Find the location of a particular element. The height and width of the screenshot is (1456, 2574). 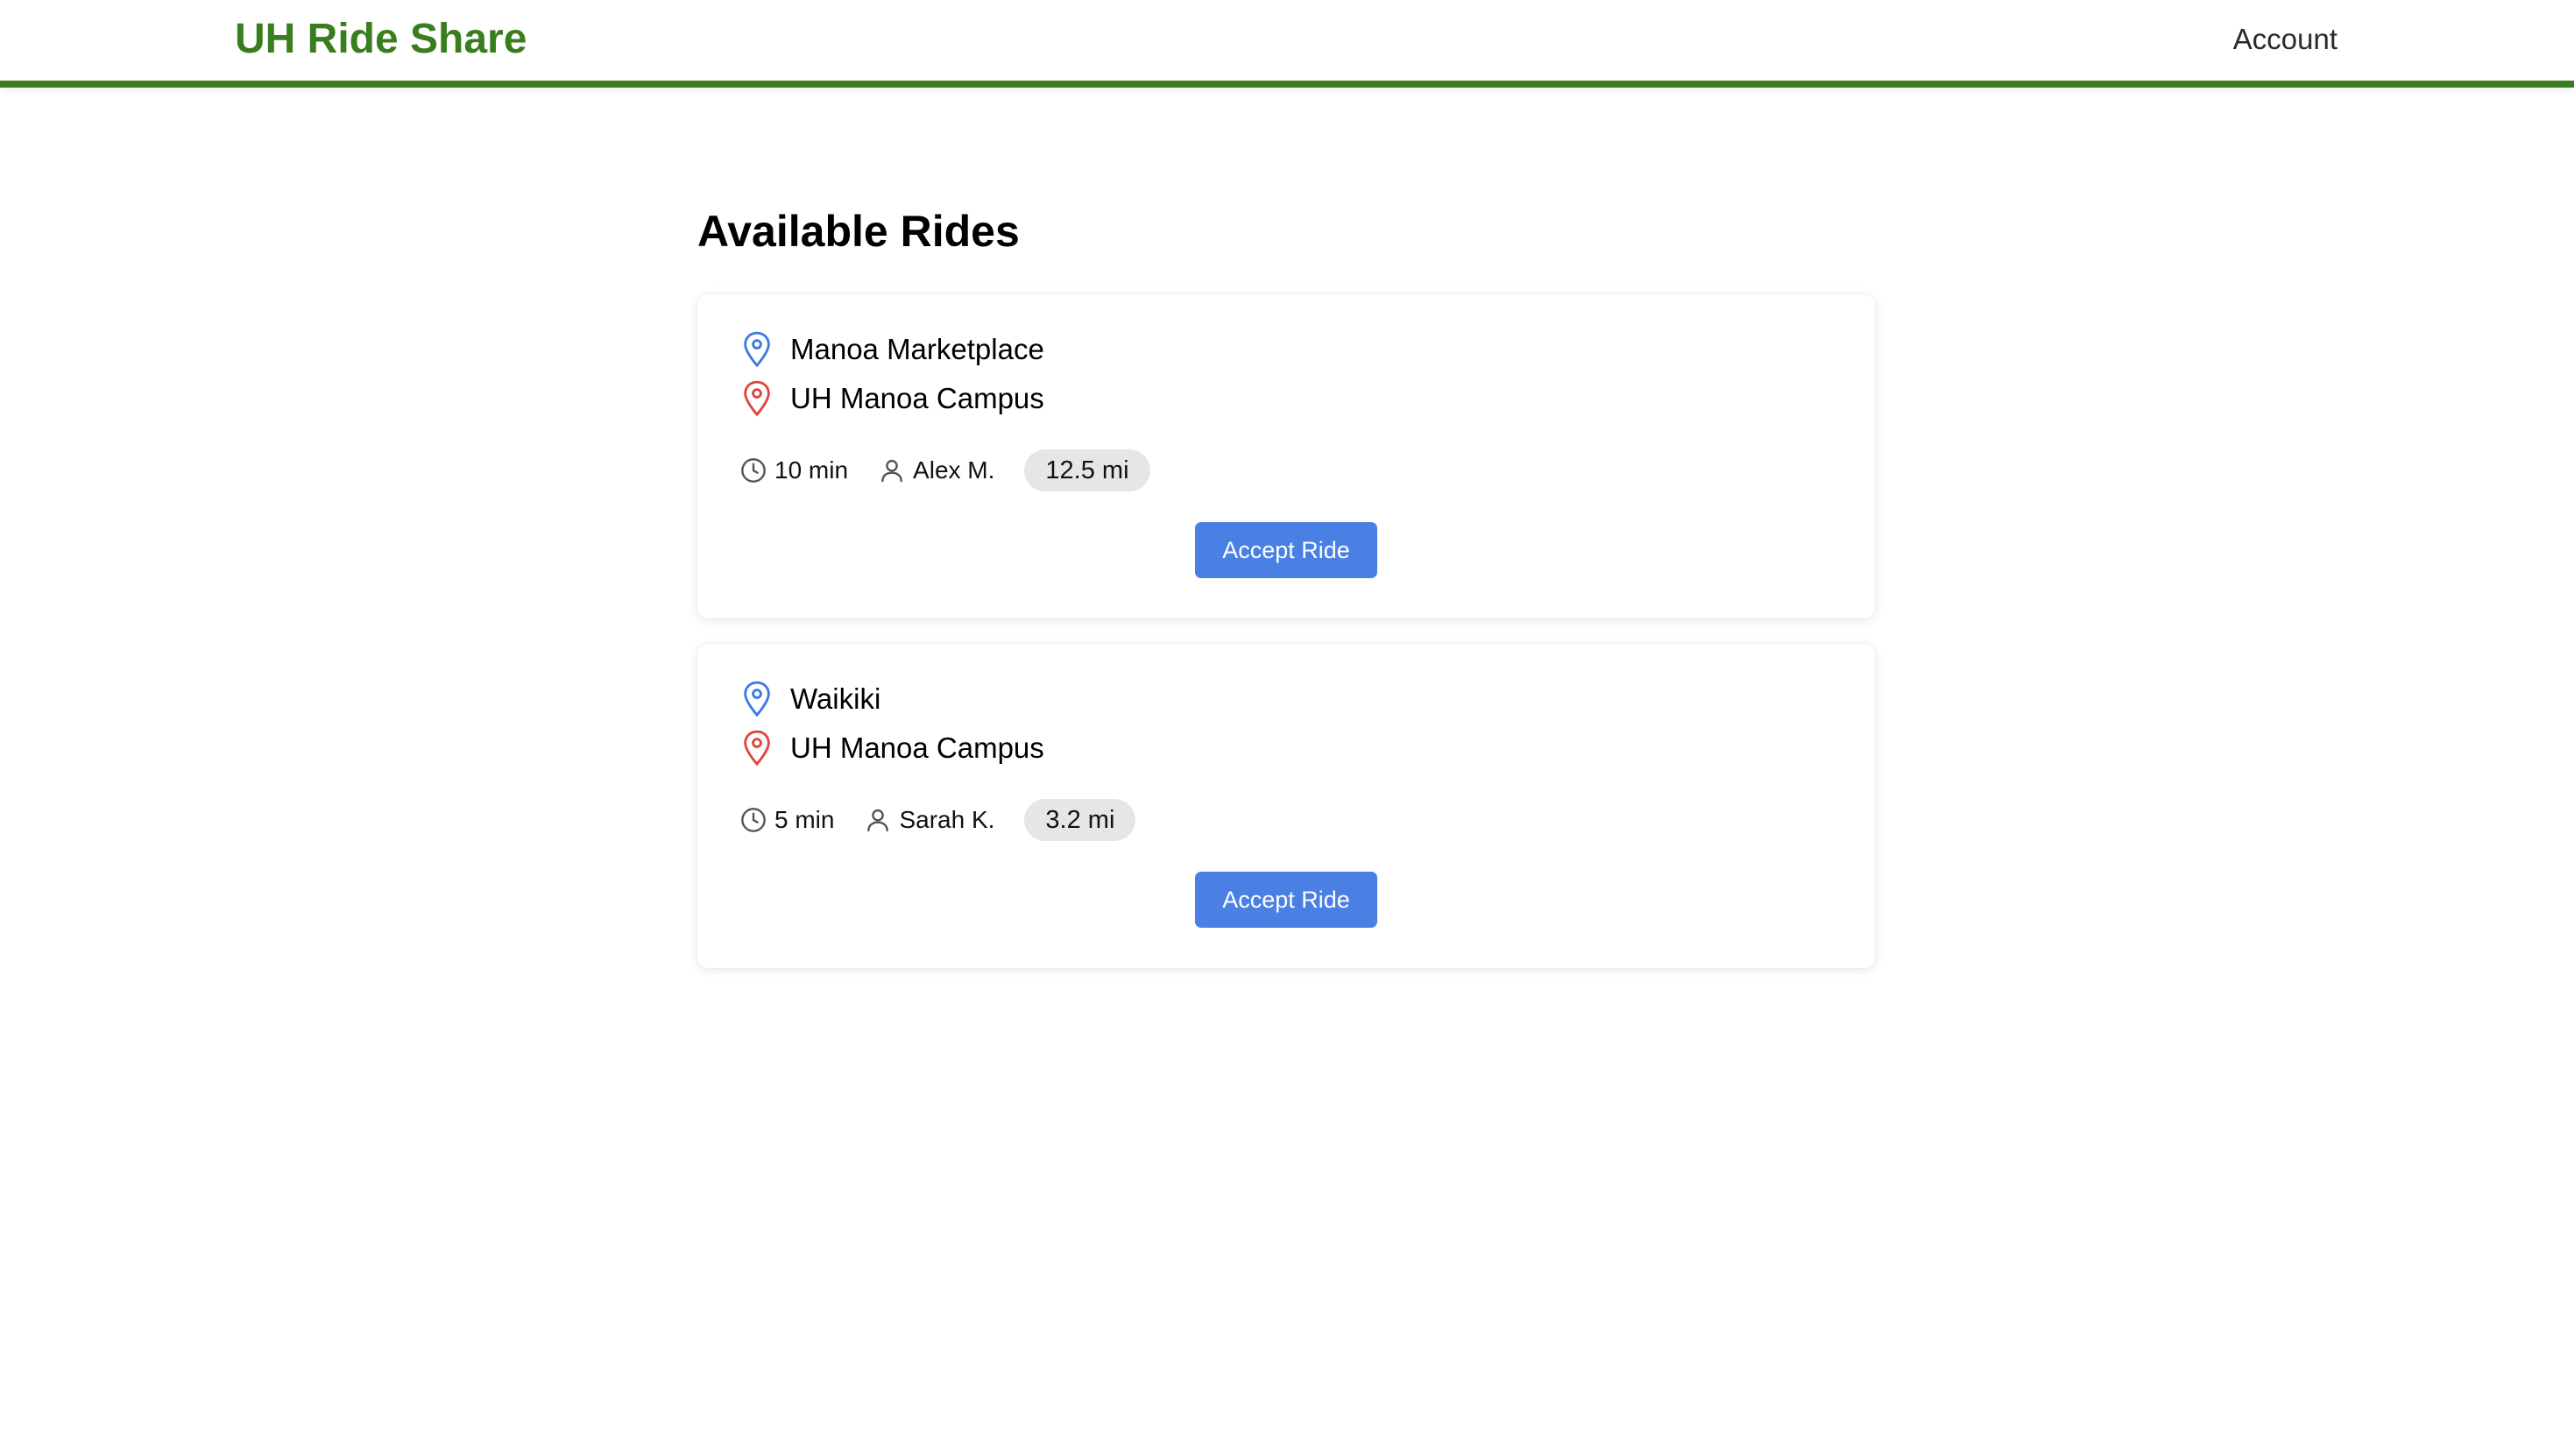

ride-meta: 5 min Sarah K. 3.2 mi is located at coordinates (937, 820).